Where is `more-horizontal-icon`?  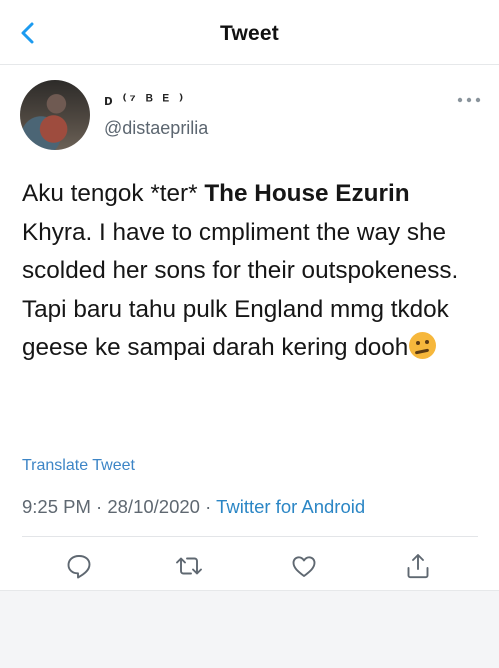
more-horizontal-icon is located at coordinates (469, 100).